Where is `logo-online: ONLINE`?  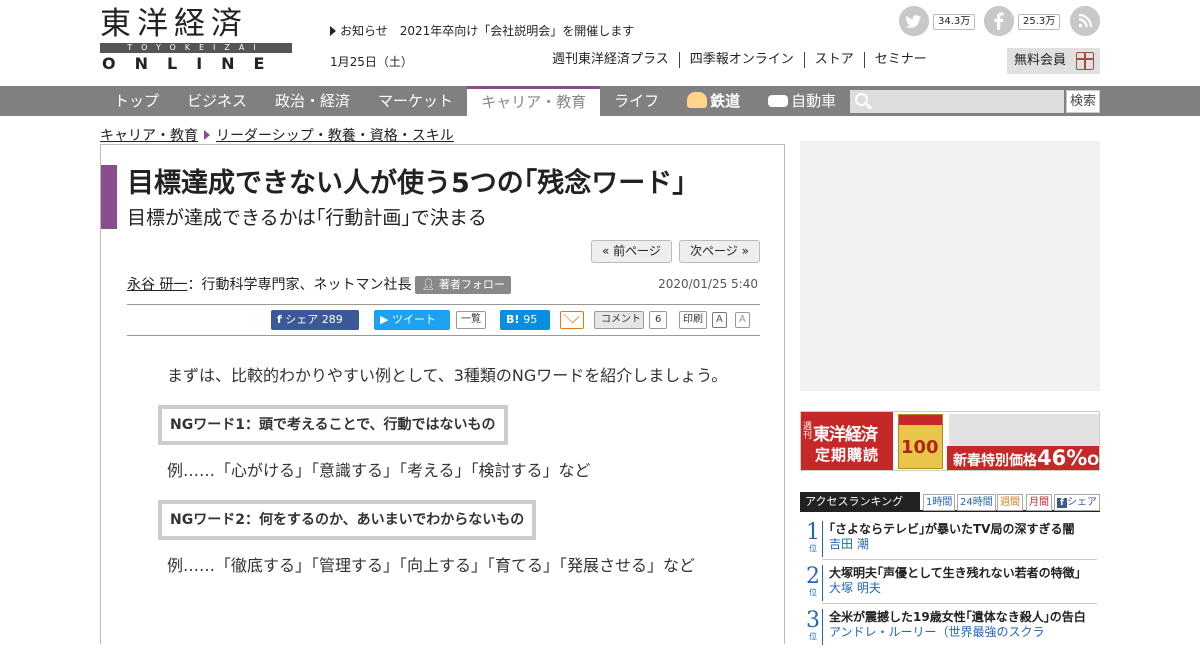
logo-online: ONLINE is located at coordinates (193, 63).